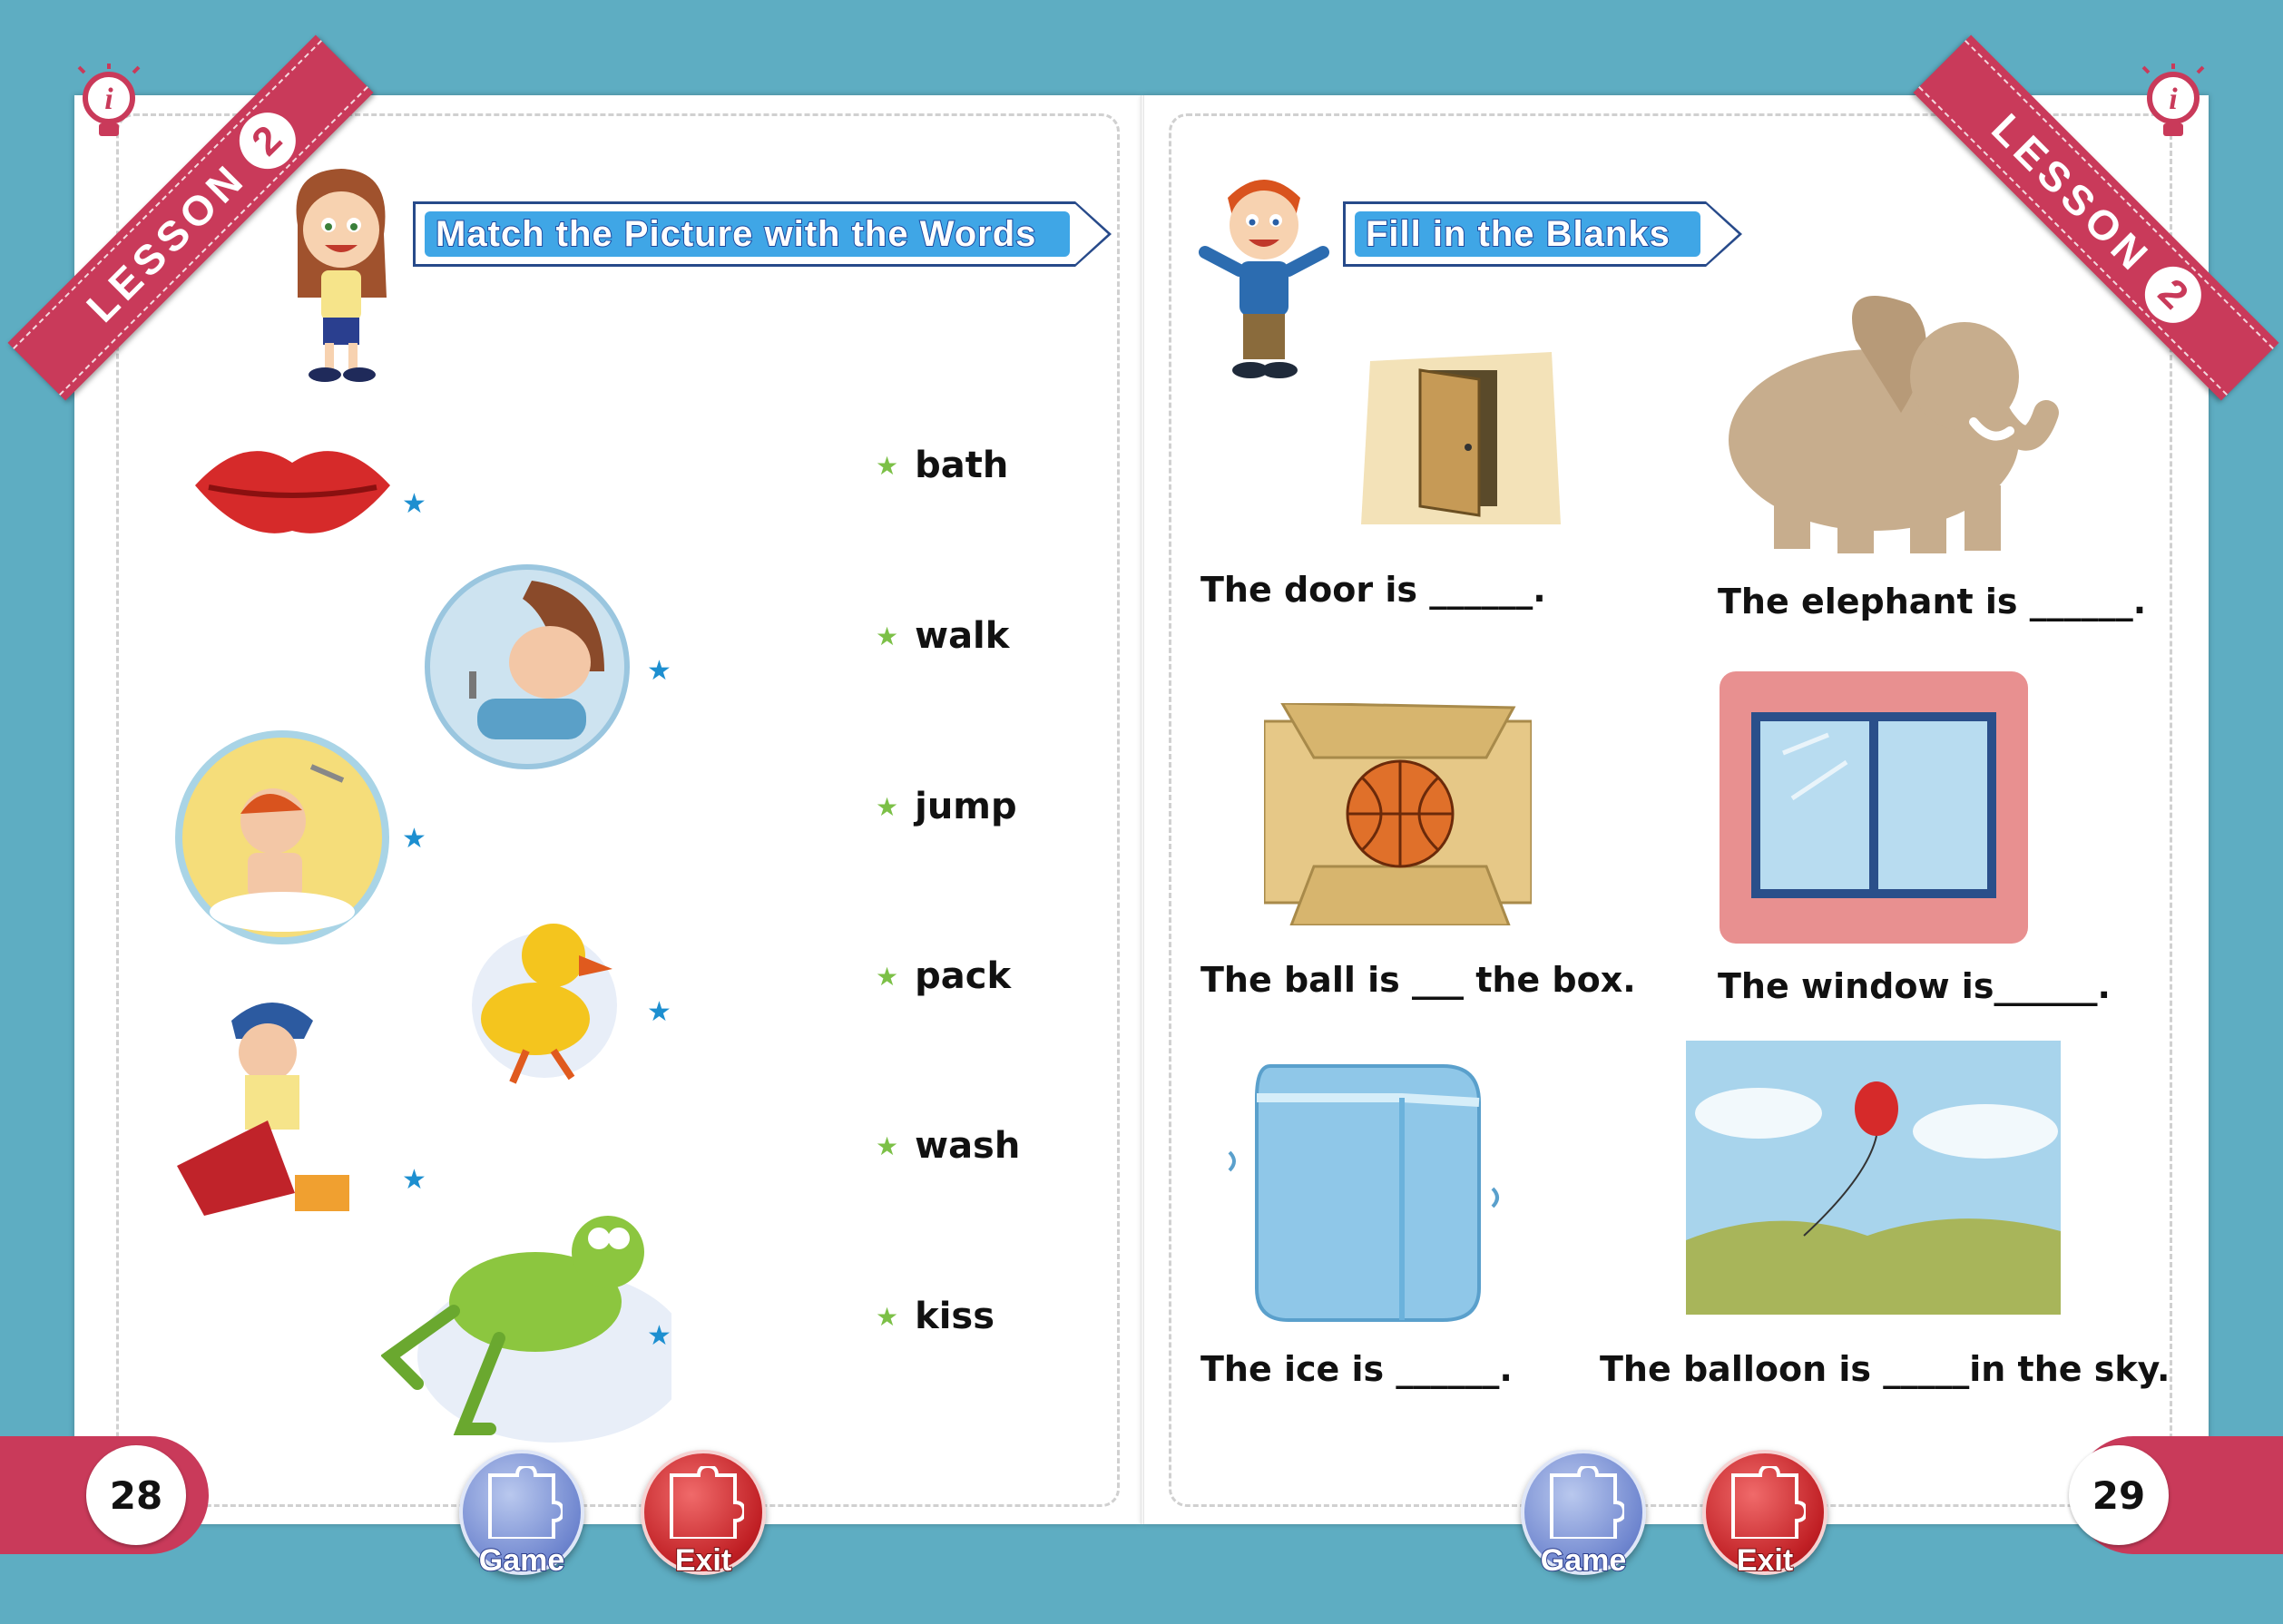 This screenshot has width=2283, height=1624. I want to click on word-item: ★ pack, so click(943, 976).